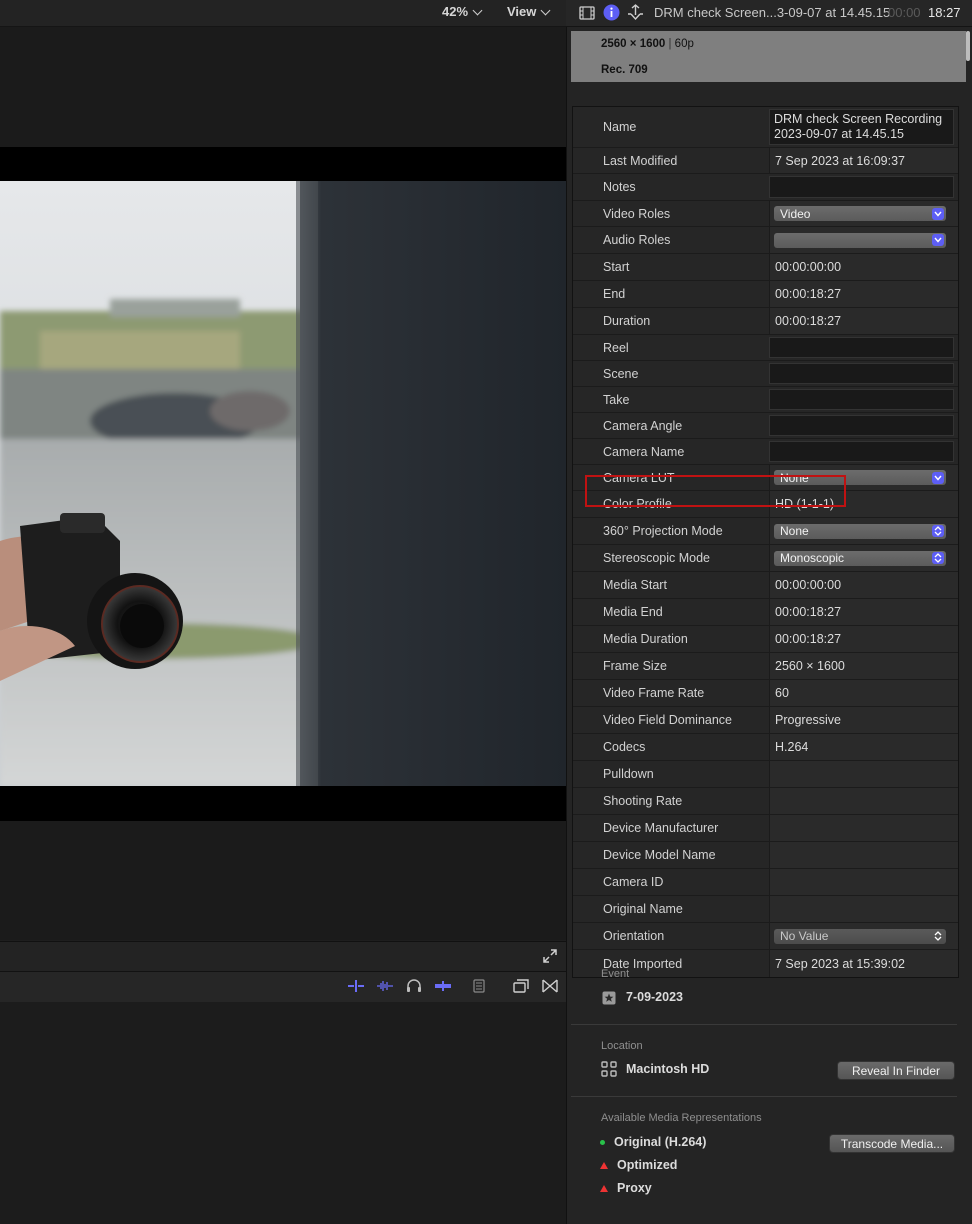  Describe the element at coordinates (861, 425) in the screenshot. I see `camera-angle-field` at that location.